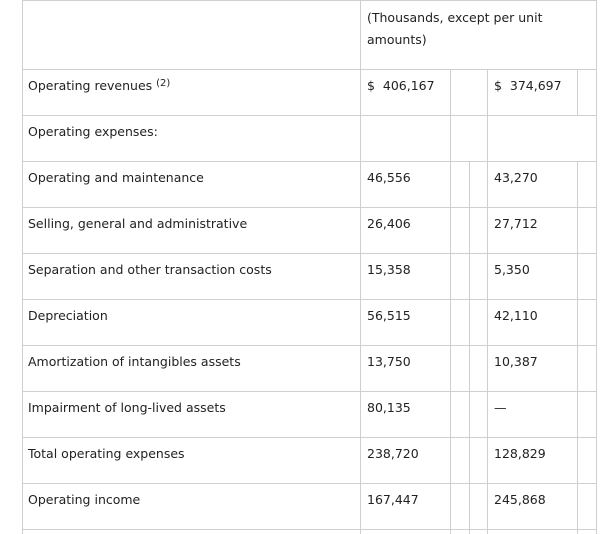 This screenshot has width=613, height=534. Describe the element at coordinates (516, 315) in the screenshot. I see `value-prior: 42,110` at that location.